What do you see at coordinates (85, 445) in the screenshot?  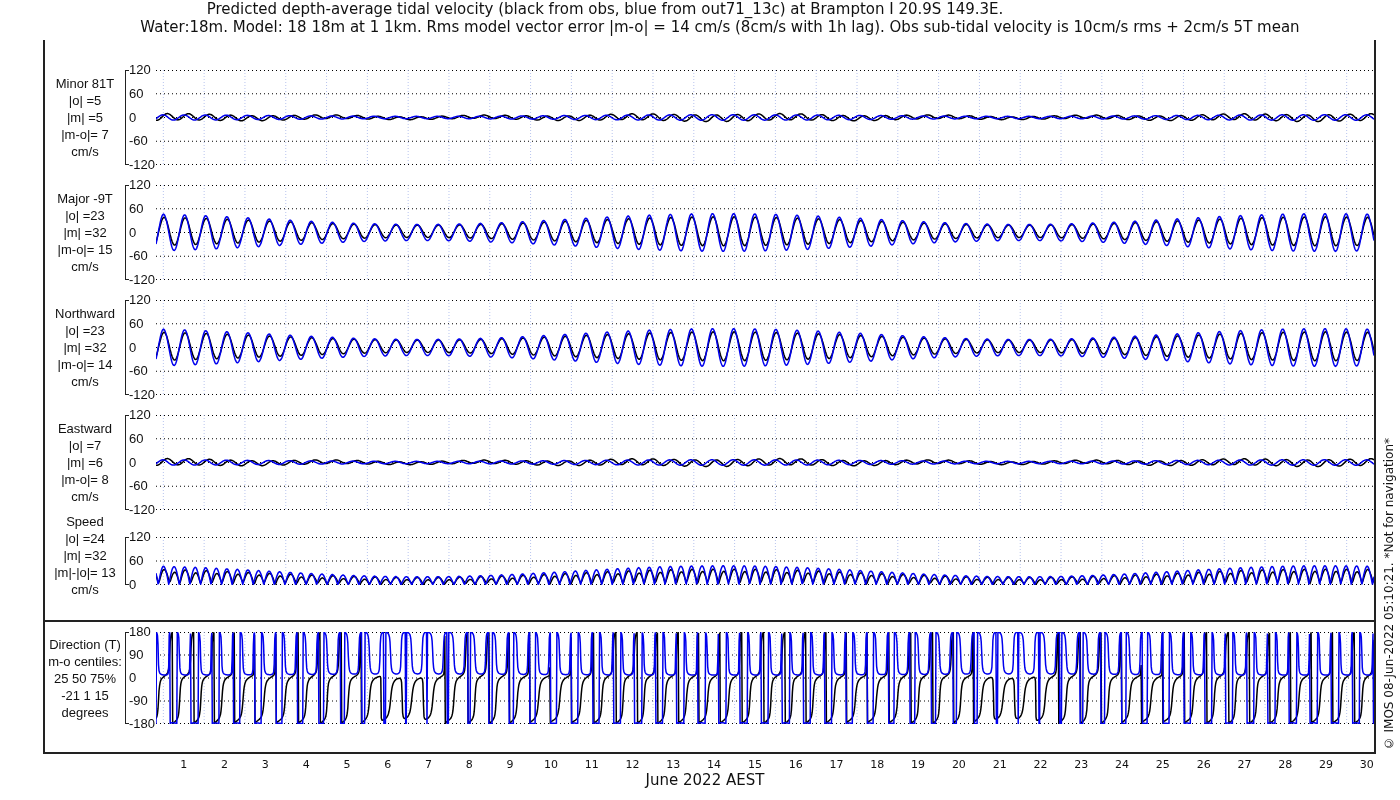 I see `panel-label: |o| =7` at bounding box center [85, 445].